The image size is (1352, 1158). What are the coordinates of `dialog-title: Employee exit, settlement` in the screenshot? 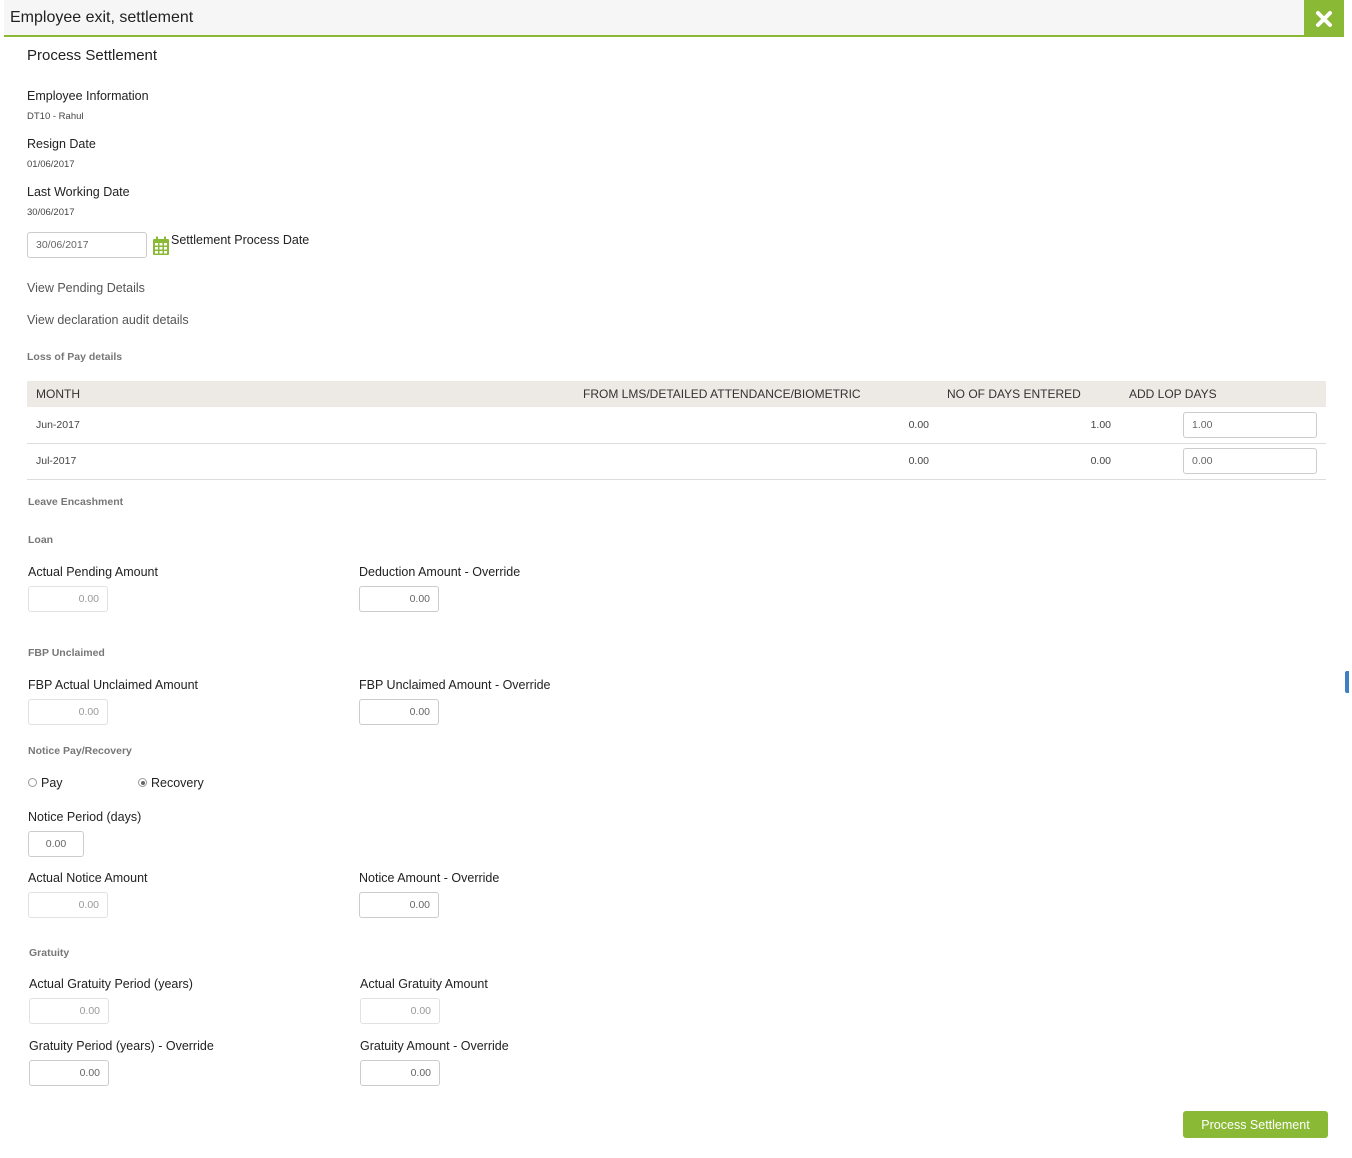 It's located at (102, 17).